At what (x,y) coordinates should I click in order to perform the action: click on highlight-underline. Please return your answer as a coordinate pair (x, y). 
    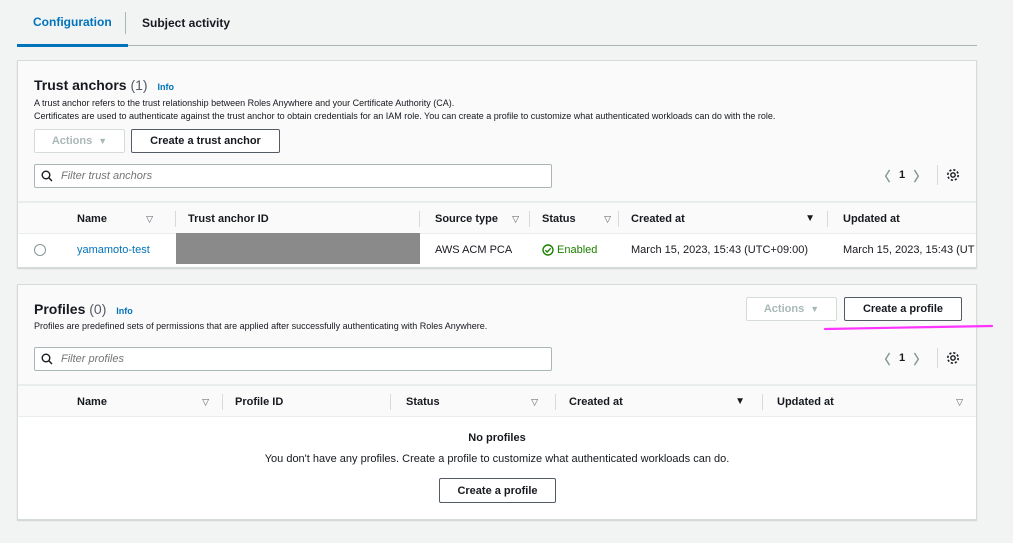
    Looking at the image, I should click on (908, 327).